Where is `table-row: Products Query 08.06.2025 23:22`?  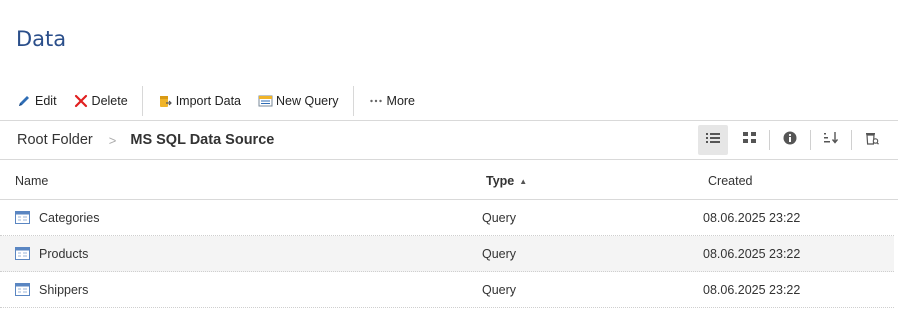
table-row: Products Query 08.06.2025 23:22 is located at coordinates (447, 254).